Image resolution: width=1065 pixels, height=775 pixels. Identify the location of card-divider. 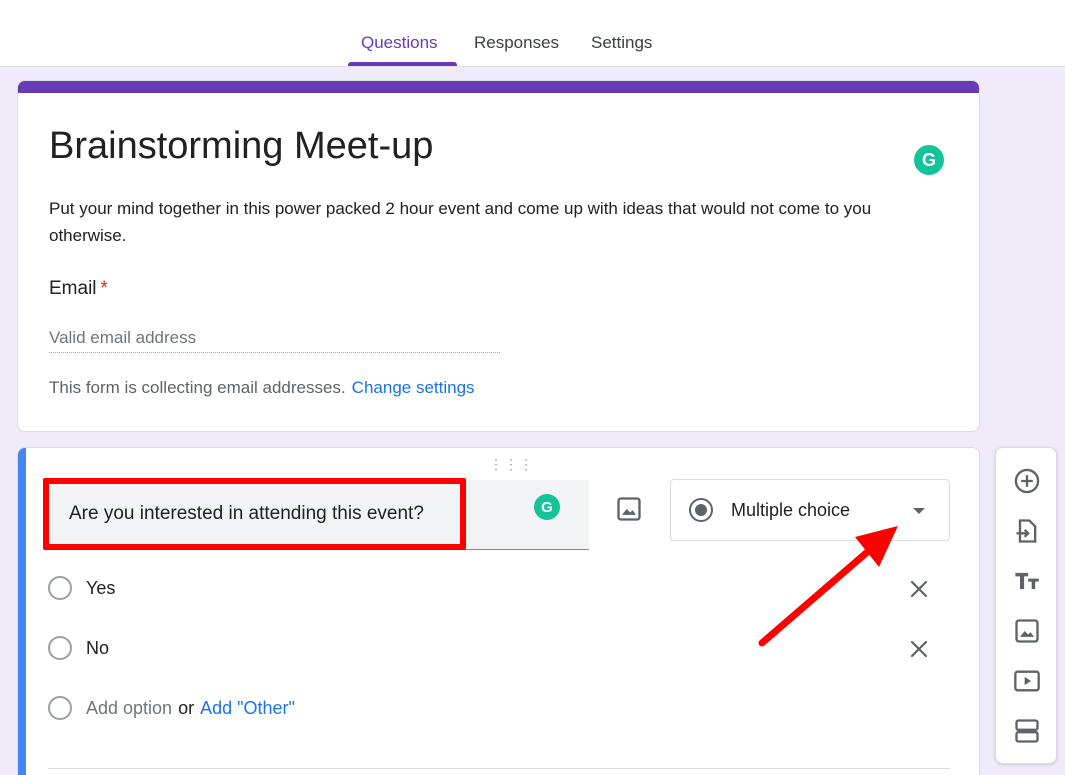
(499, 768).